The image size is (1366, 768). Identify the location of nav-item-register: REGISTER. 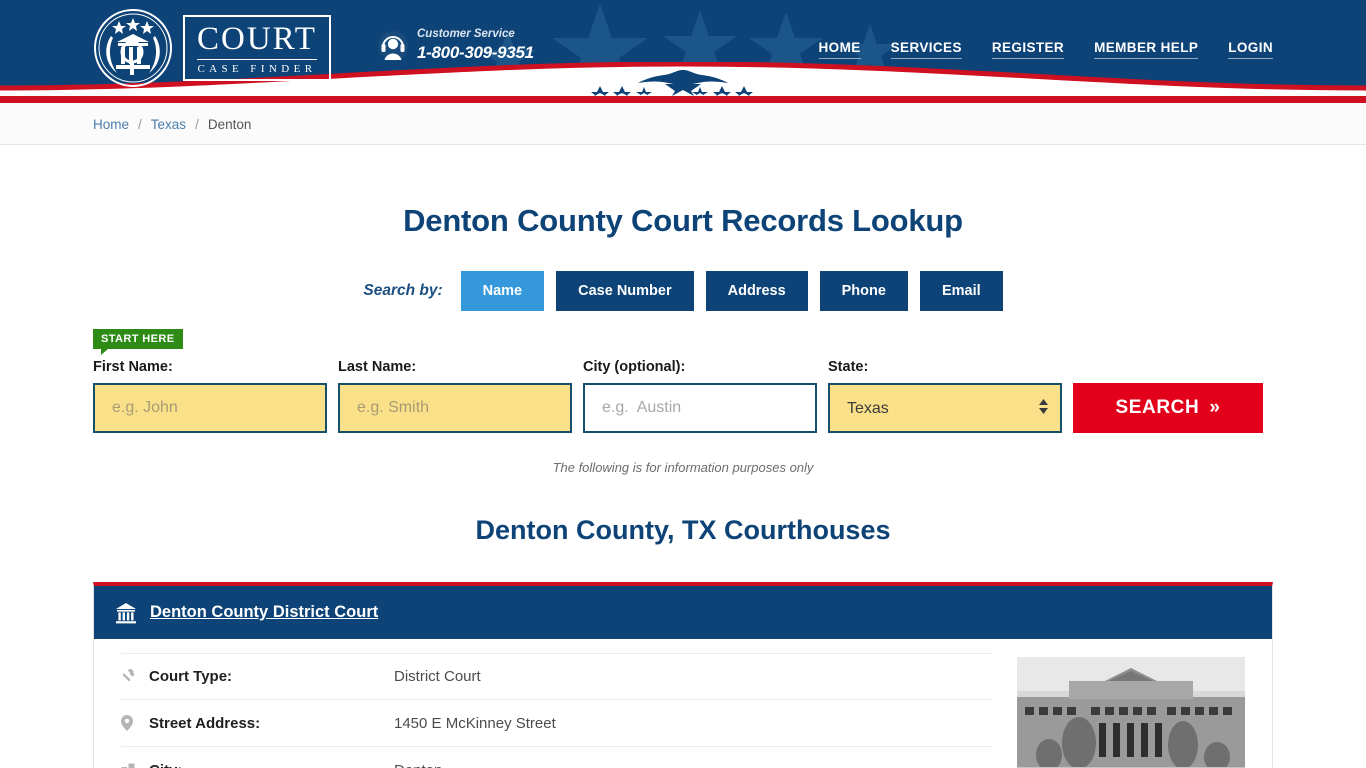
(1028, 49).